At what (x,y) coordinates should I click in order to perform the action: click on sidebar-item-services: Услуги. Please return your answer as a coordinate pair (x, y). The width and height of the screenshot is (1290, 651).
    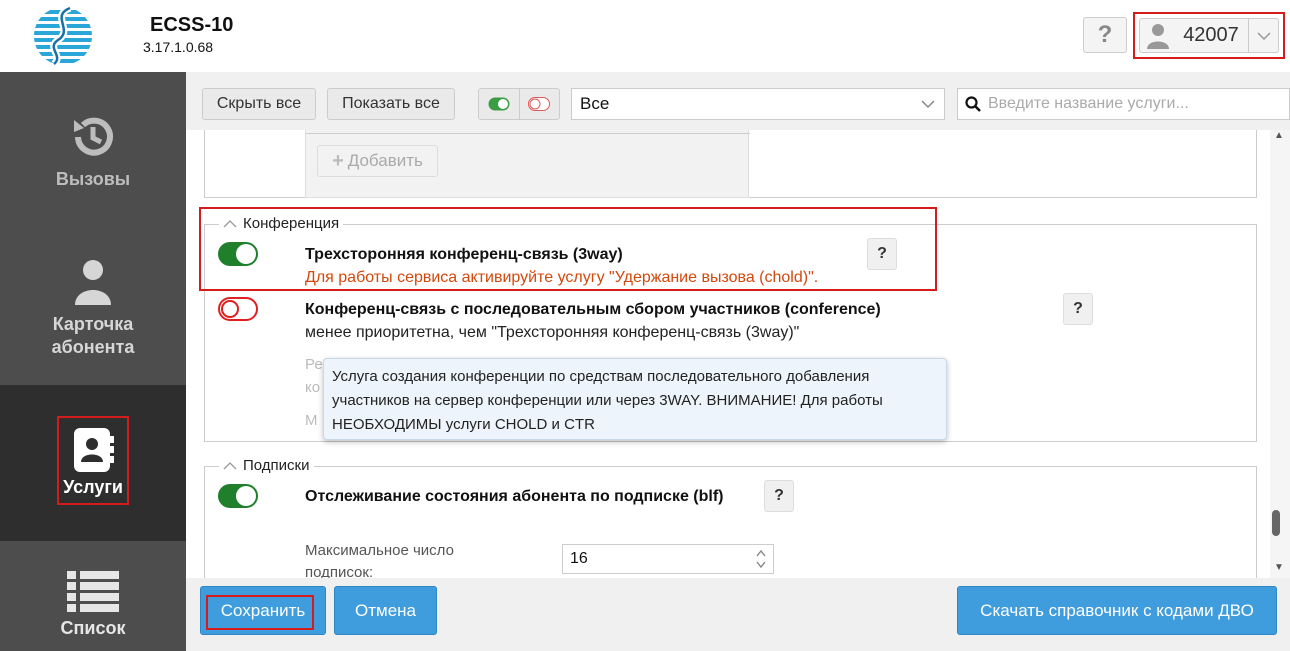
    Looking at the image, I should click on (93, 463).